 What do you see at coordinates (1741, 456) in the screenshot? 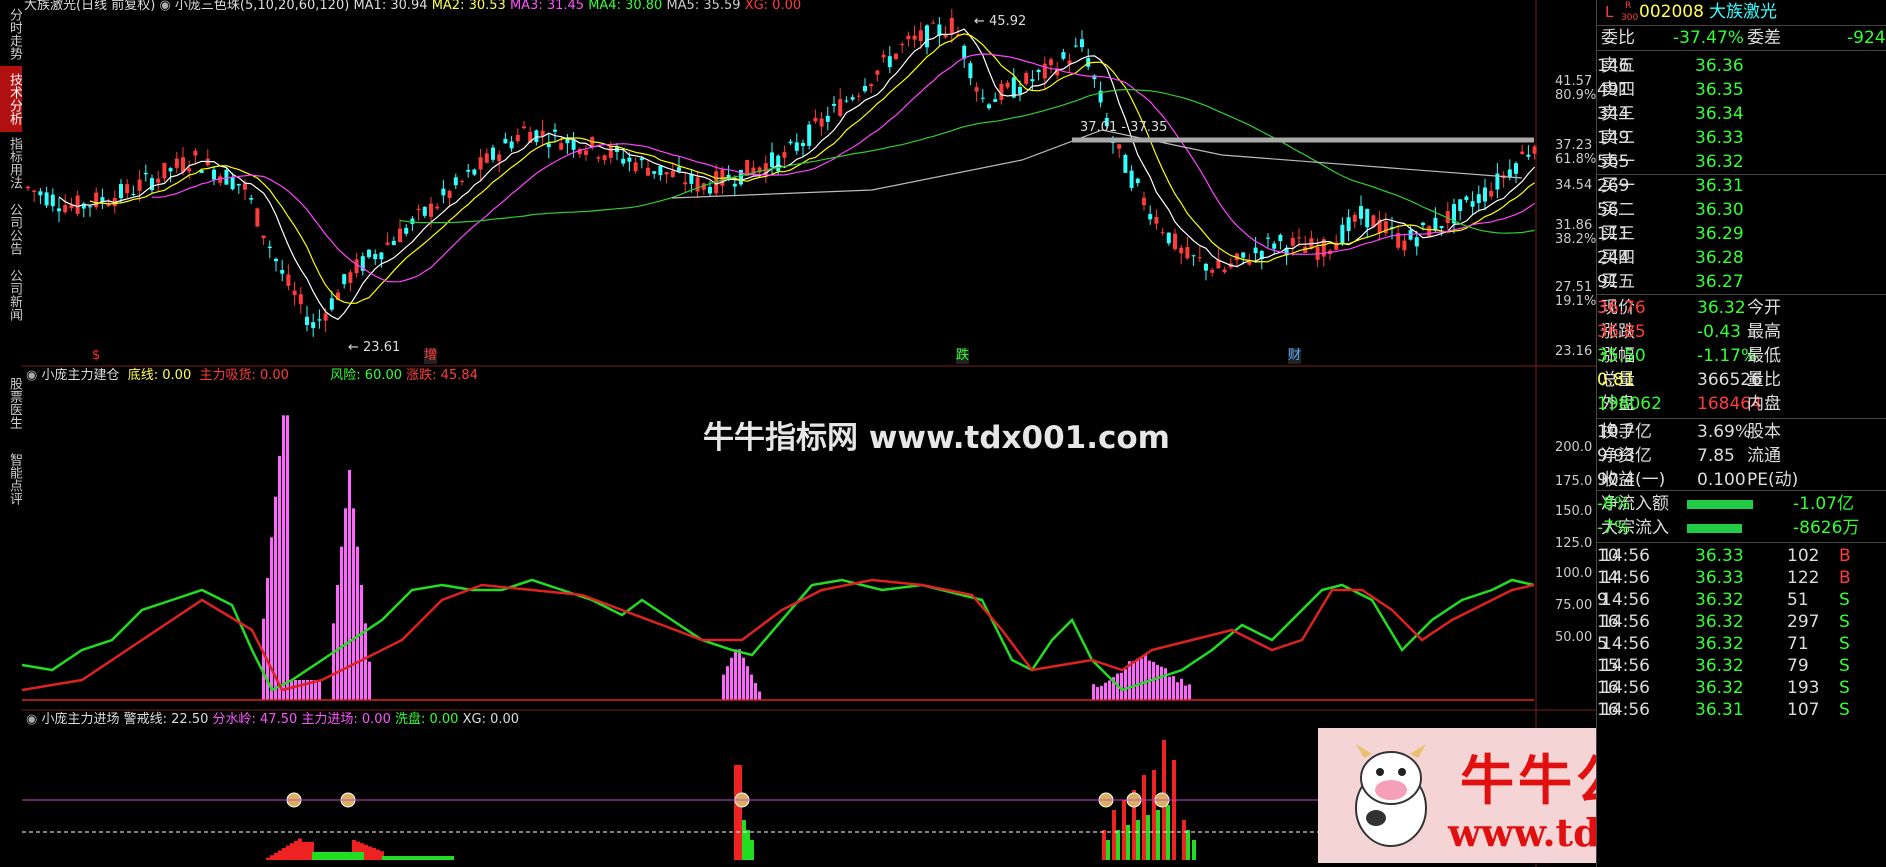
I see `stat-row: 净资 7.85 流通 9.93亿` at bounding box center [1741, 456].